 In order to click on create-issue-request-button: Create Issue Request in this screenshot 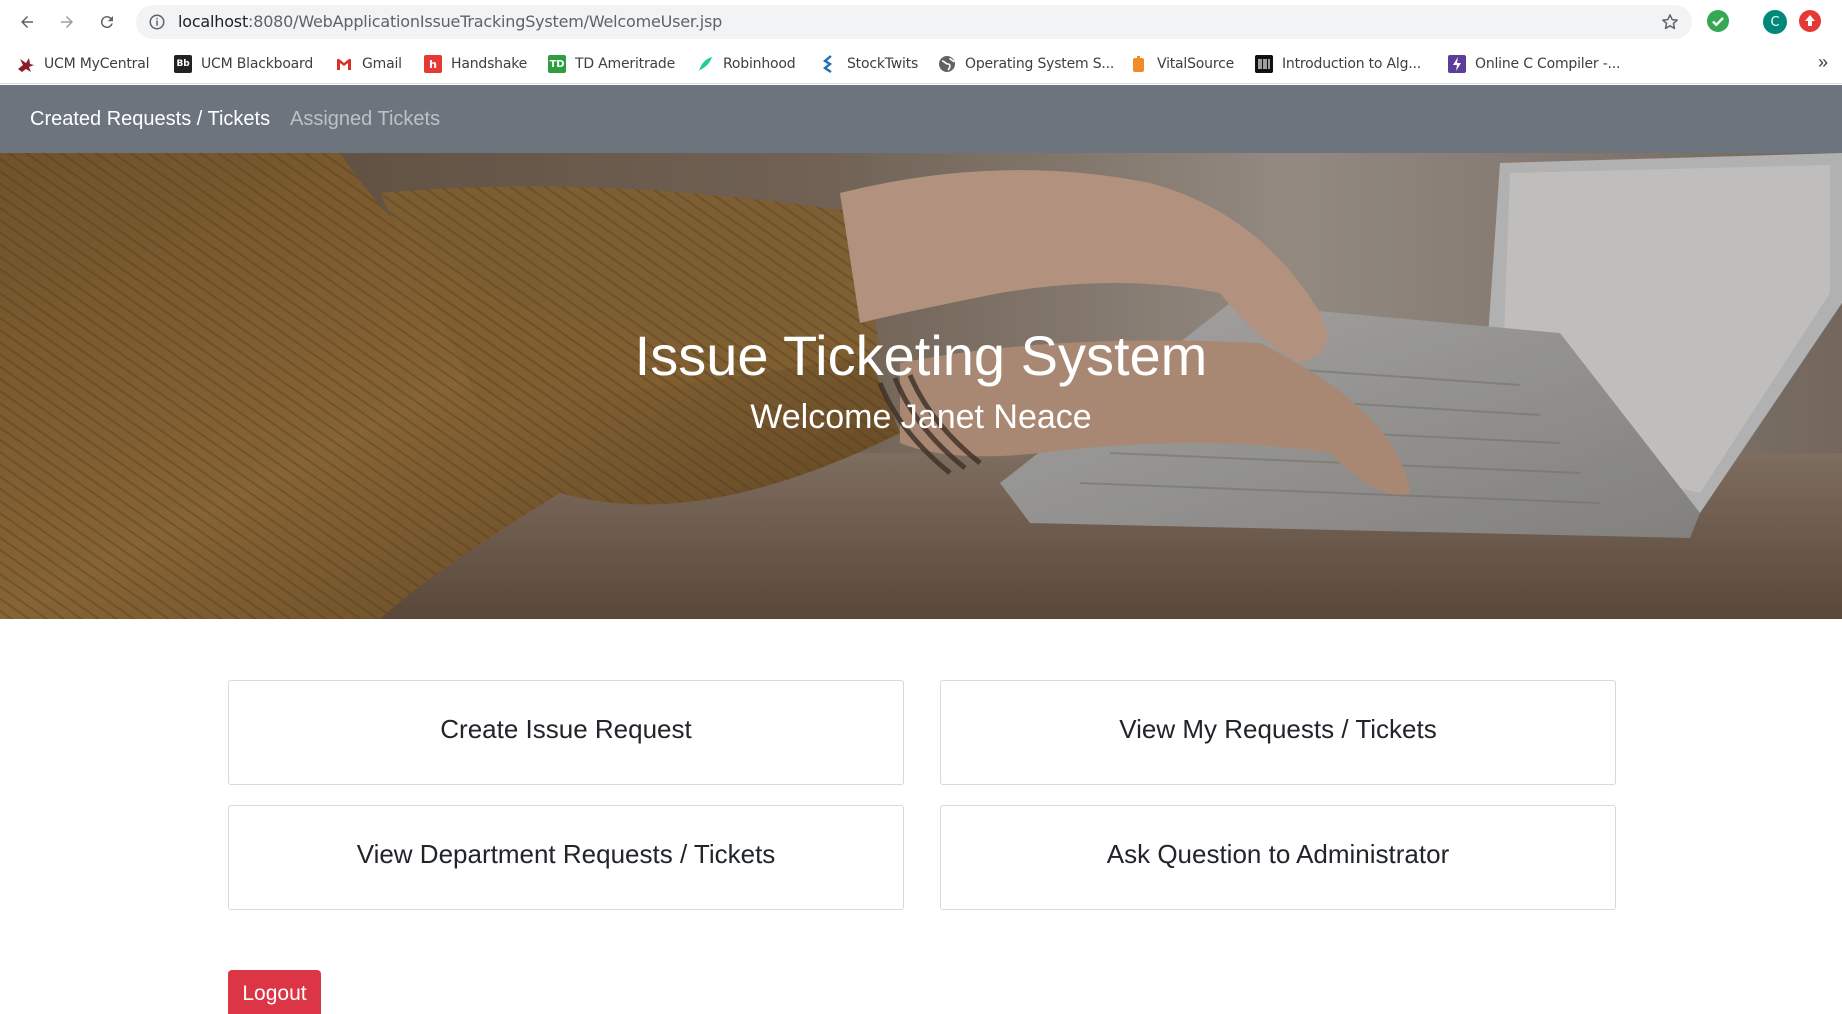, I will do `click(566, 732)`.